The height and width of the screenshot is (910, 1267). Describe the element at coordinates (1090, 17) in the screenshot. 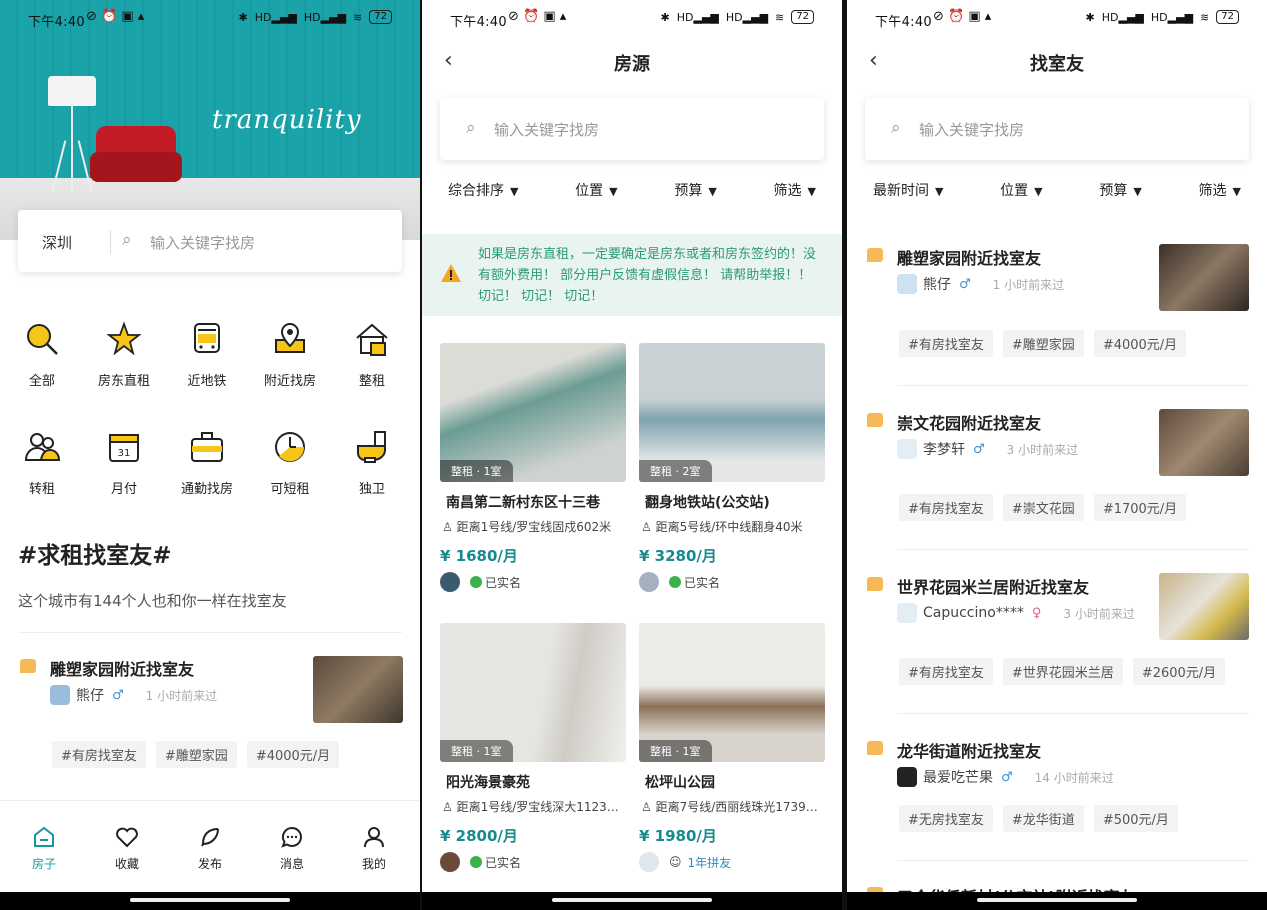

I see `bluetooth-icon: ✱` at that location.